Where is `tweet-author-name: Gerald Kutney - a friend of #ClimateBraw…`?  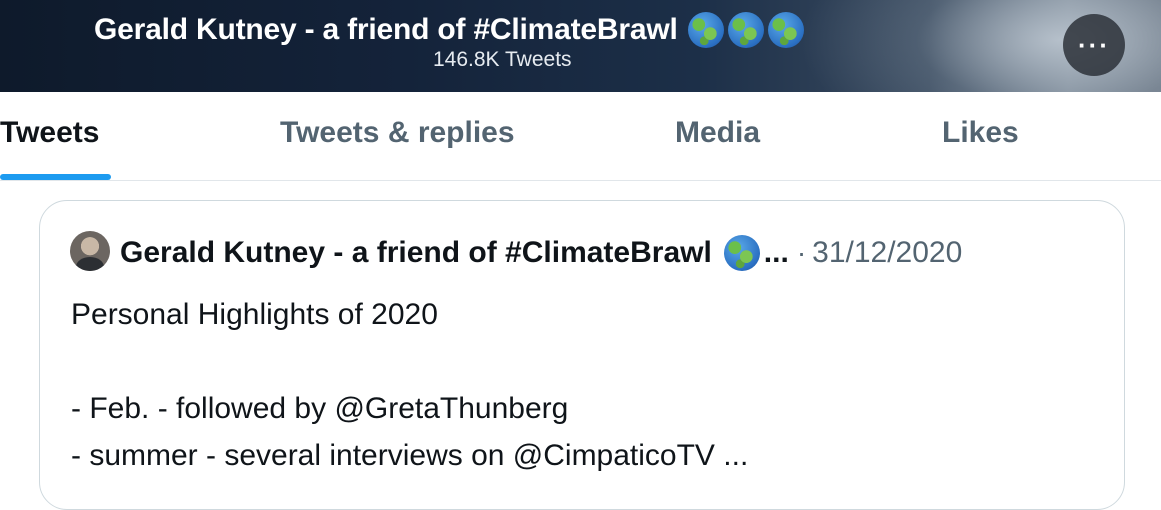
tweet-author-name: Gerald Kutney - a friend of #ClimateBraw… is located at coordinates (416, 253).